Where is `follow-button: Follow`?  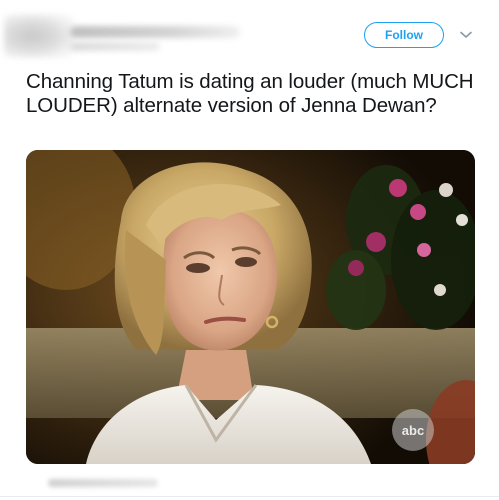 follow-button: Follow is located at coordinates (404, 35).